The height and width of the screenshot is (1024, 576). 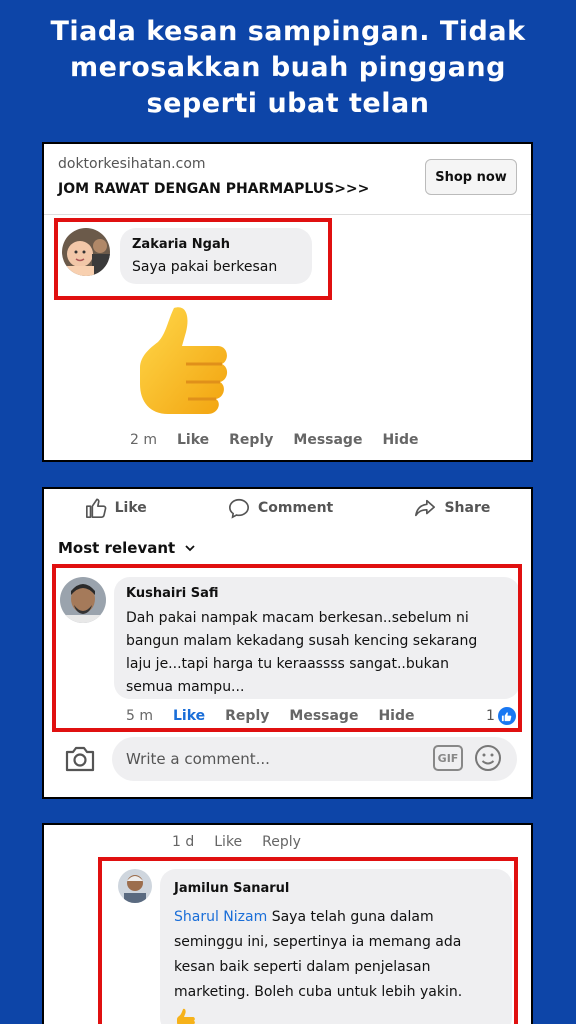 I want to click on thumbs-up-icon, so click(x=96, y=508).